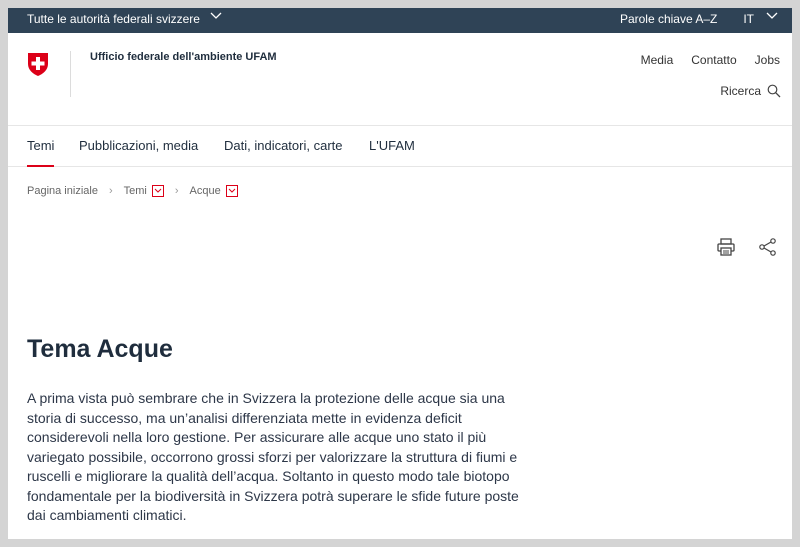 This screenshot has height=547, width=800. I want to click on header-links: Media Contatto Jobs, so click(710, 60).